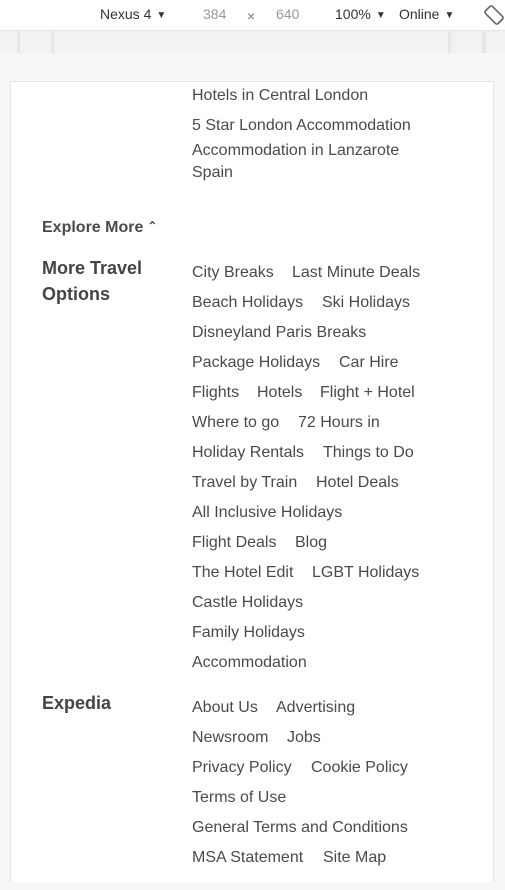  What do you see at coordinates (230, 738) in the screenshot?
I see `expedia-link: Newsroom` at bounding box center [230, 738].